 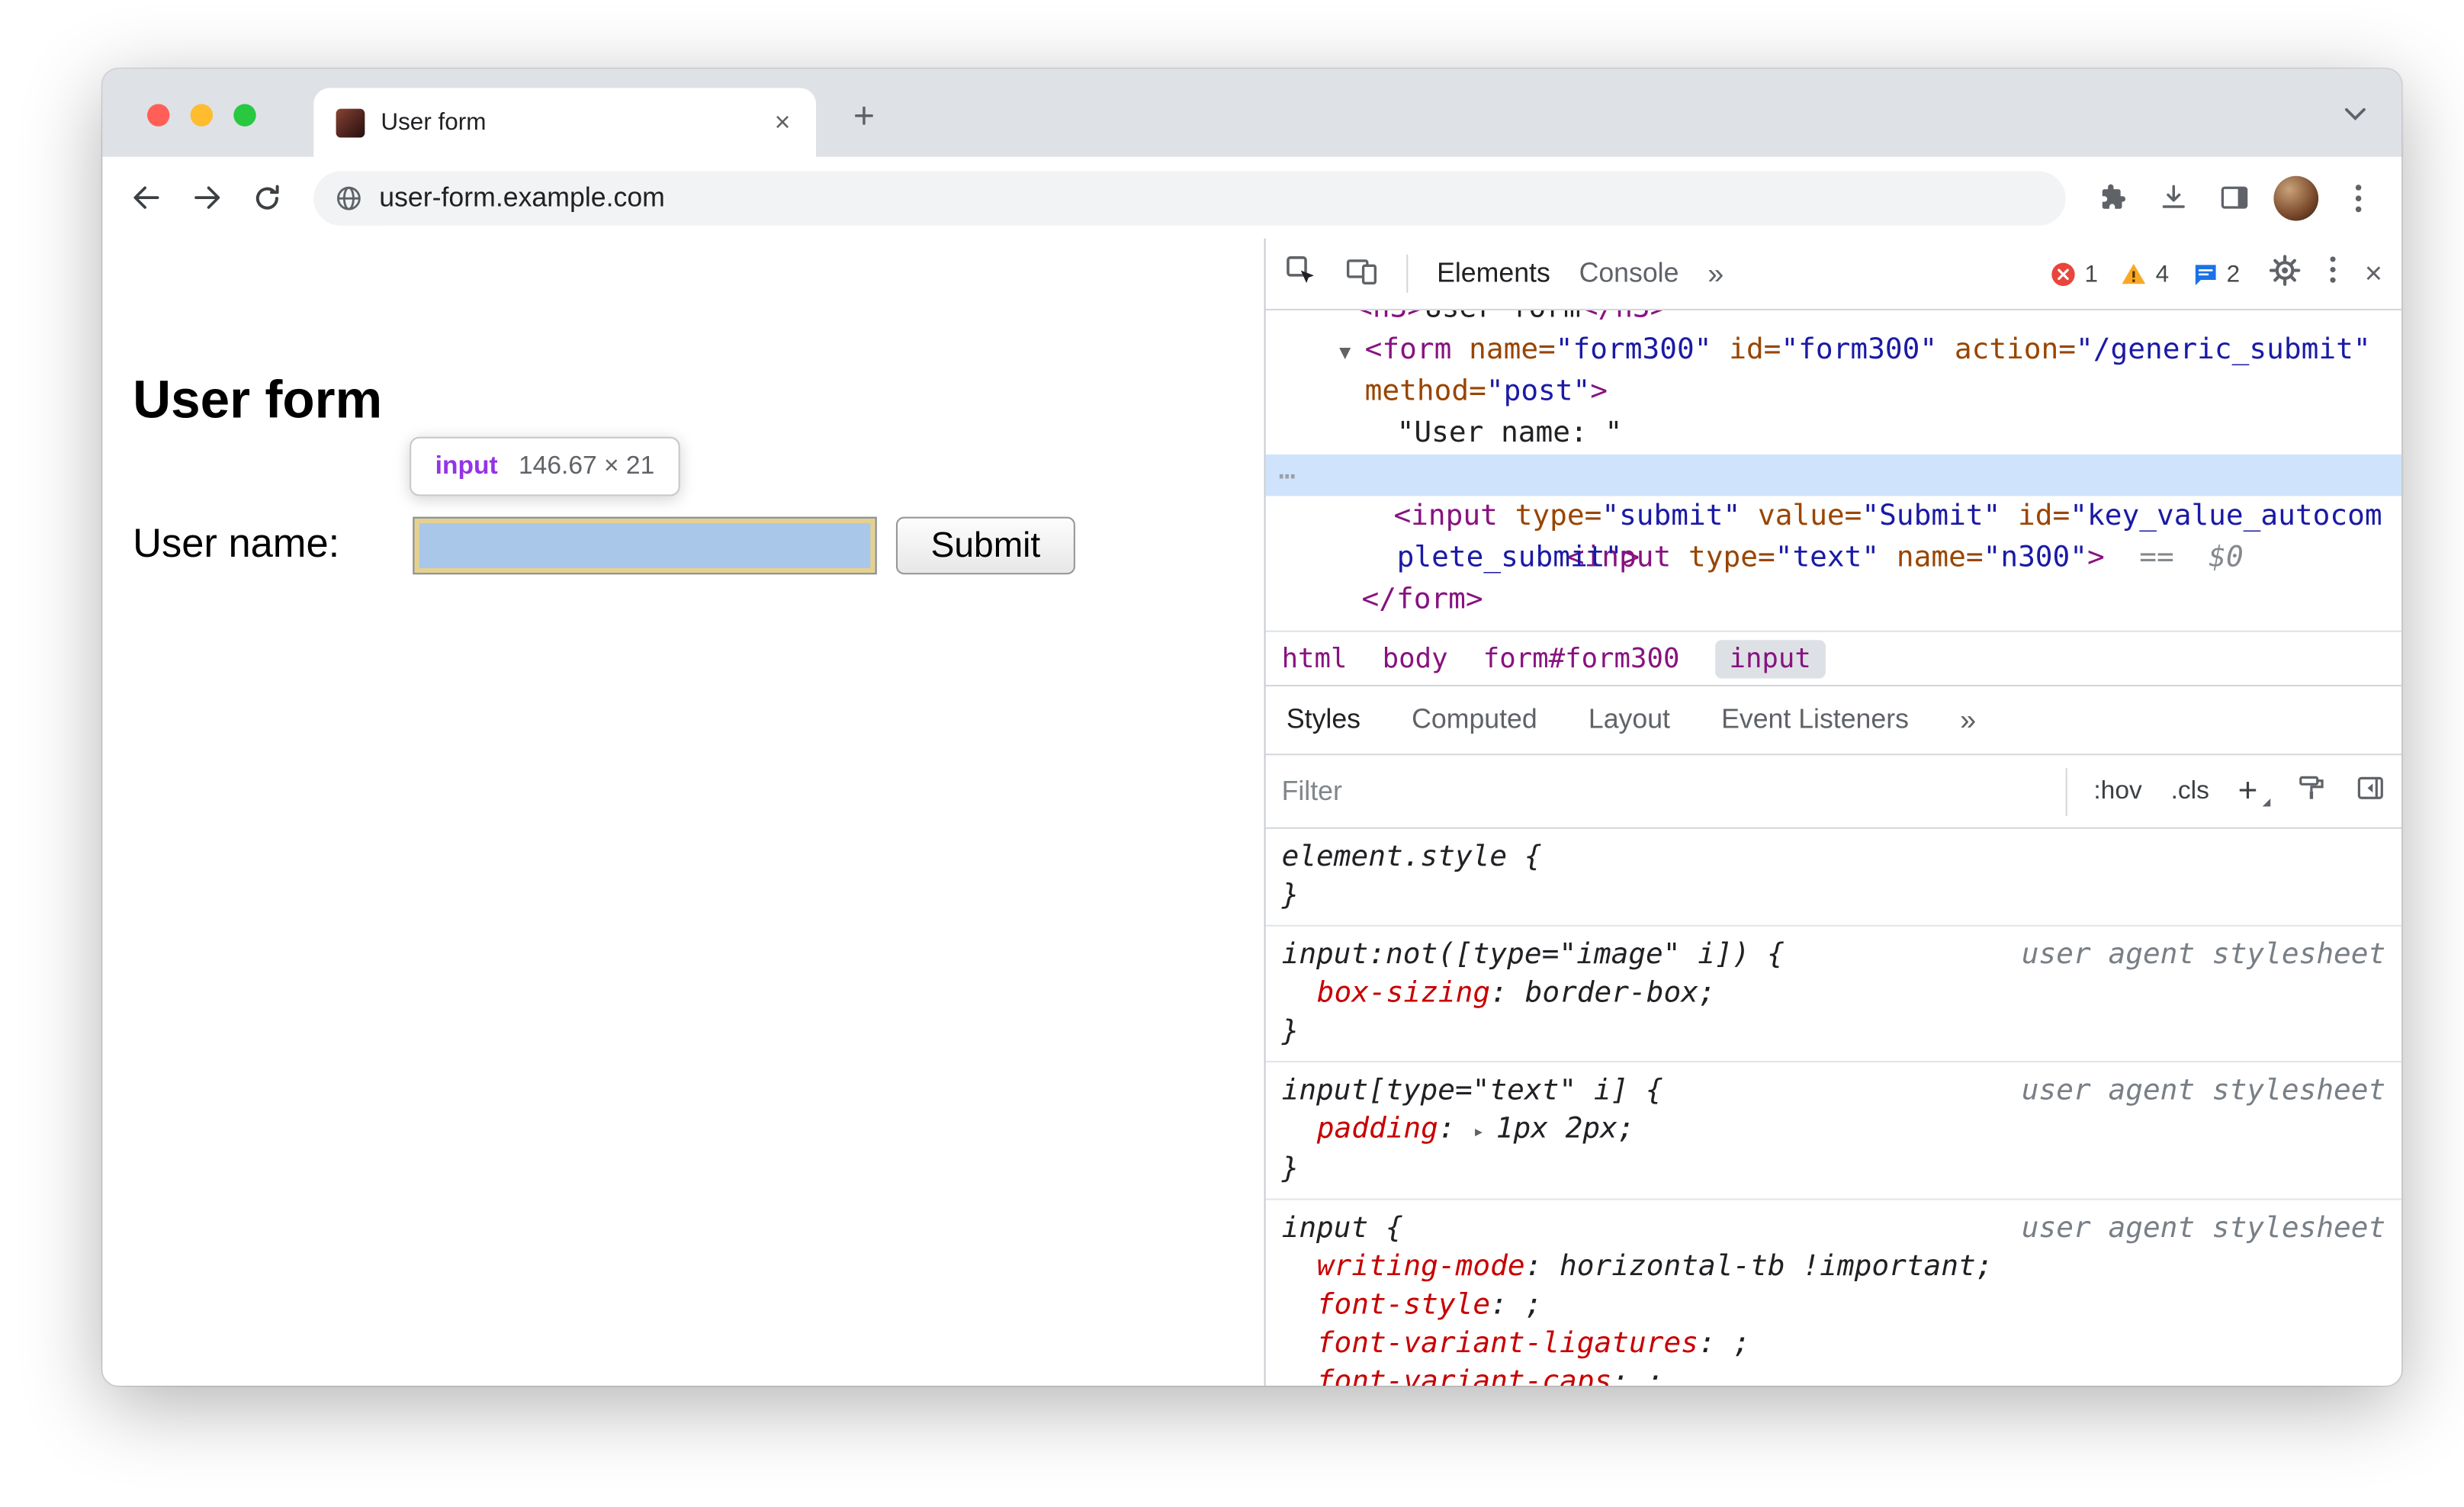 I want to click on reload-icon, so click(x=267, y=196).